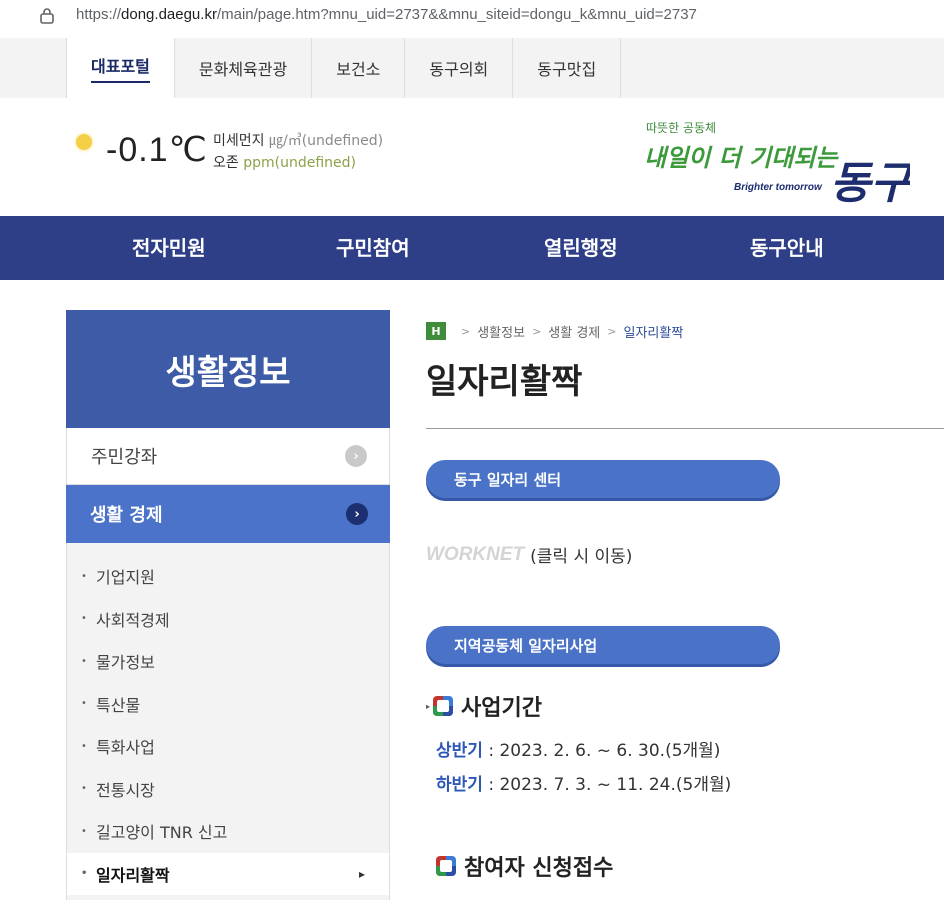 The image size is (944, 900). What do you see at coordinates (228, 619) in the screenshot?
I see `submenu-item-social-economy: • 사회적경제` at bounding box center [228, 619].